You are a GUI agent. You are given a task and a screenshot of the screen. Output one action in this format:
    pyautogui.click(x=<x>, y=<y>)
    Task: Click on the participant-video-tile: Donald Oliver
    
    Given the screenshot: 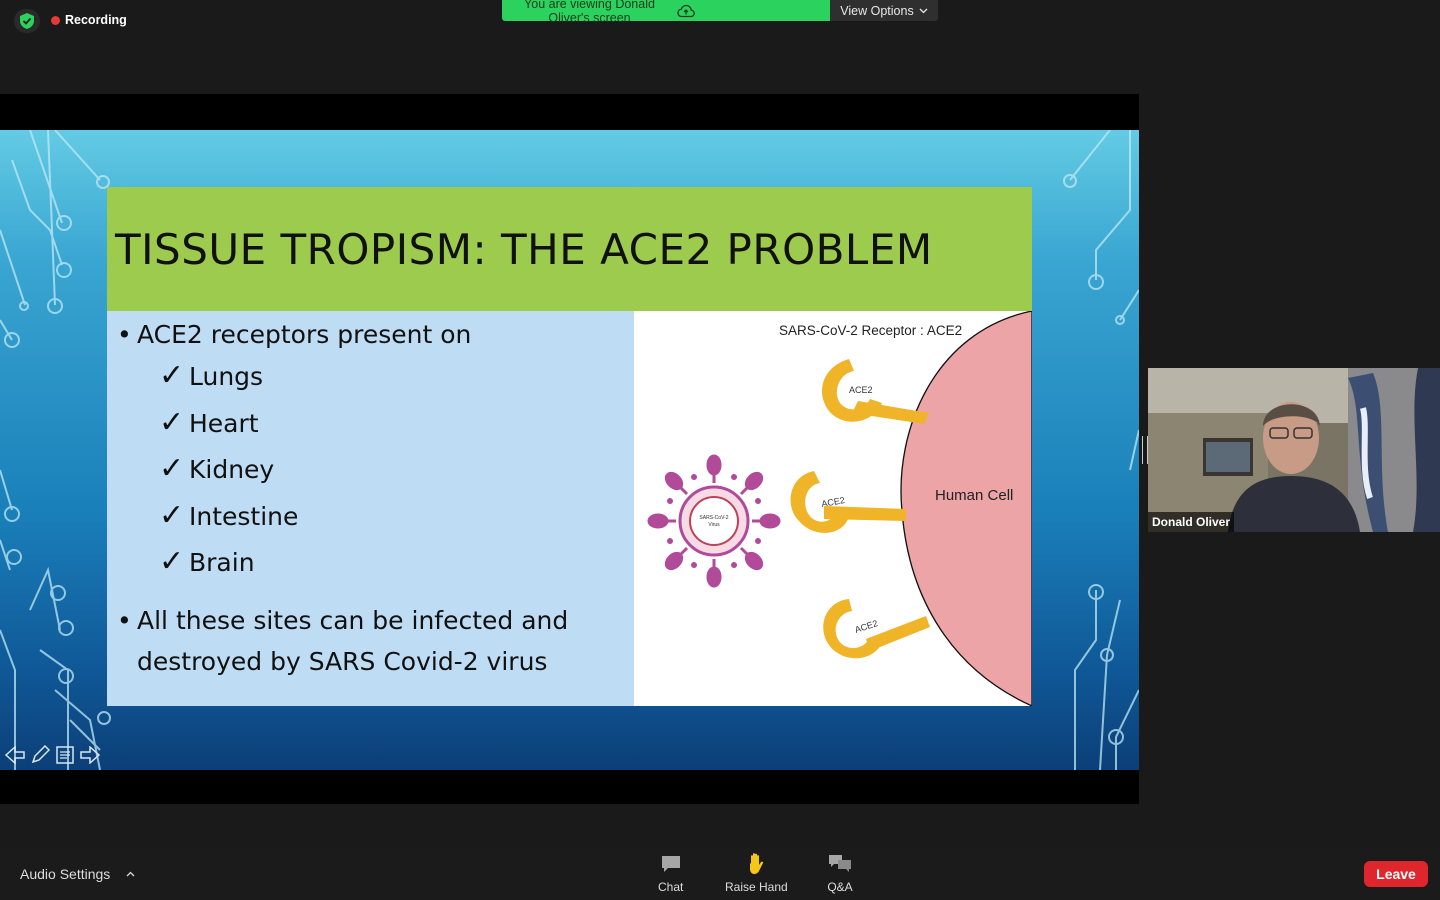 What is the action you would take?
    pyautogui.click(x=1294, y=450)
    